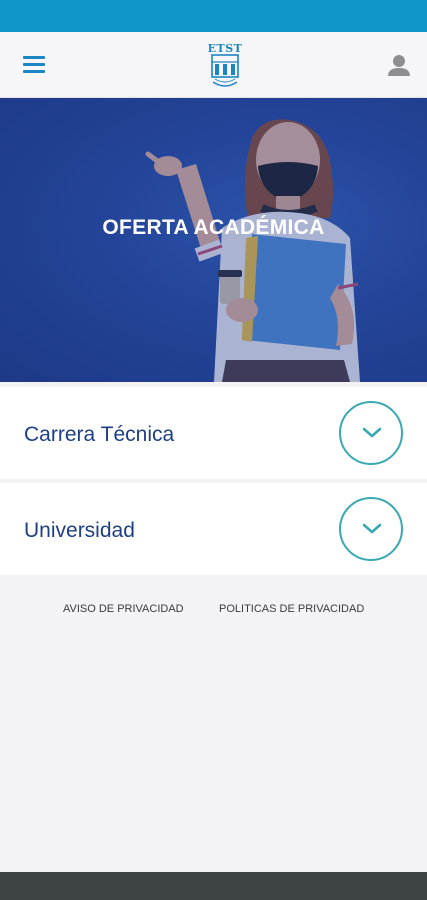 The height and width of the screenshot is (900, 427). I want to click on system-navigation-bar, so click(213, 886).